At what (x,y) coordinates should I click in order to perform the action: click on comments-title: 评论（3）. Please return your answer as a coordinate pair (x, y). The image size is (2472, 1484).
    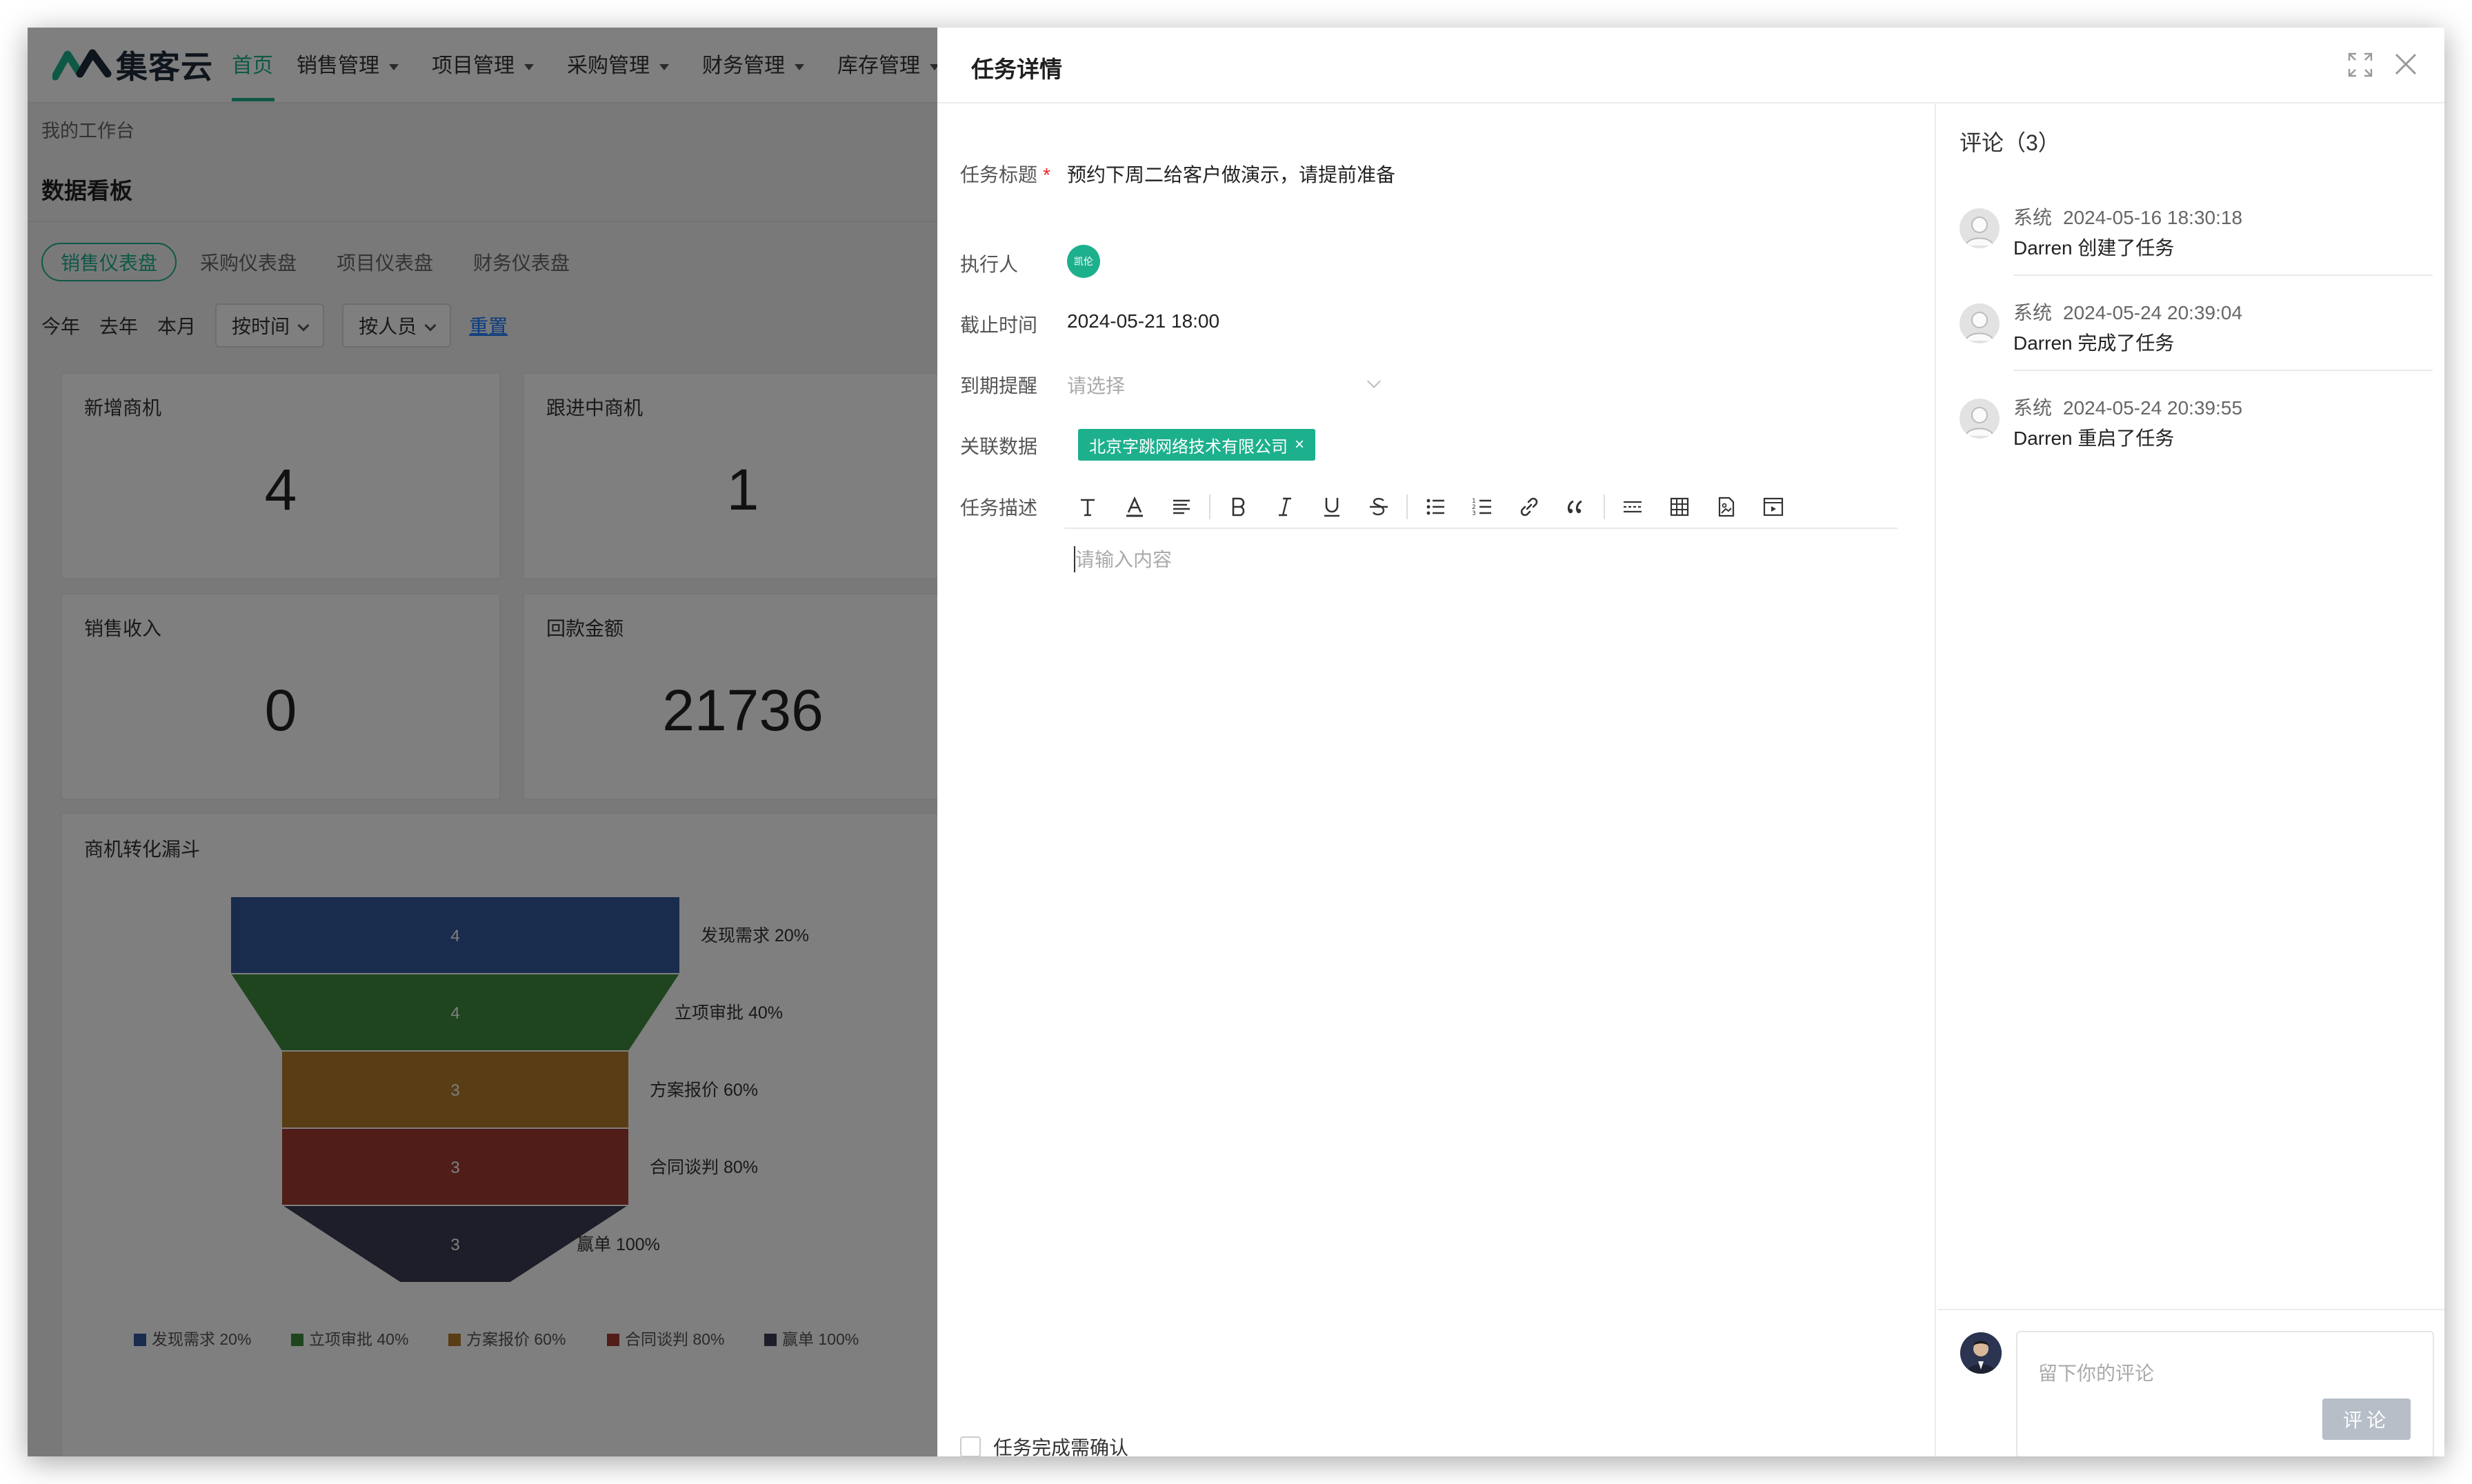
    Looking at the image, I should click on (2010, 142).